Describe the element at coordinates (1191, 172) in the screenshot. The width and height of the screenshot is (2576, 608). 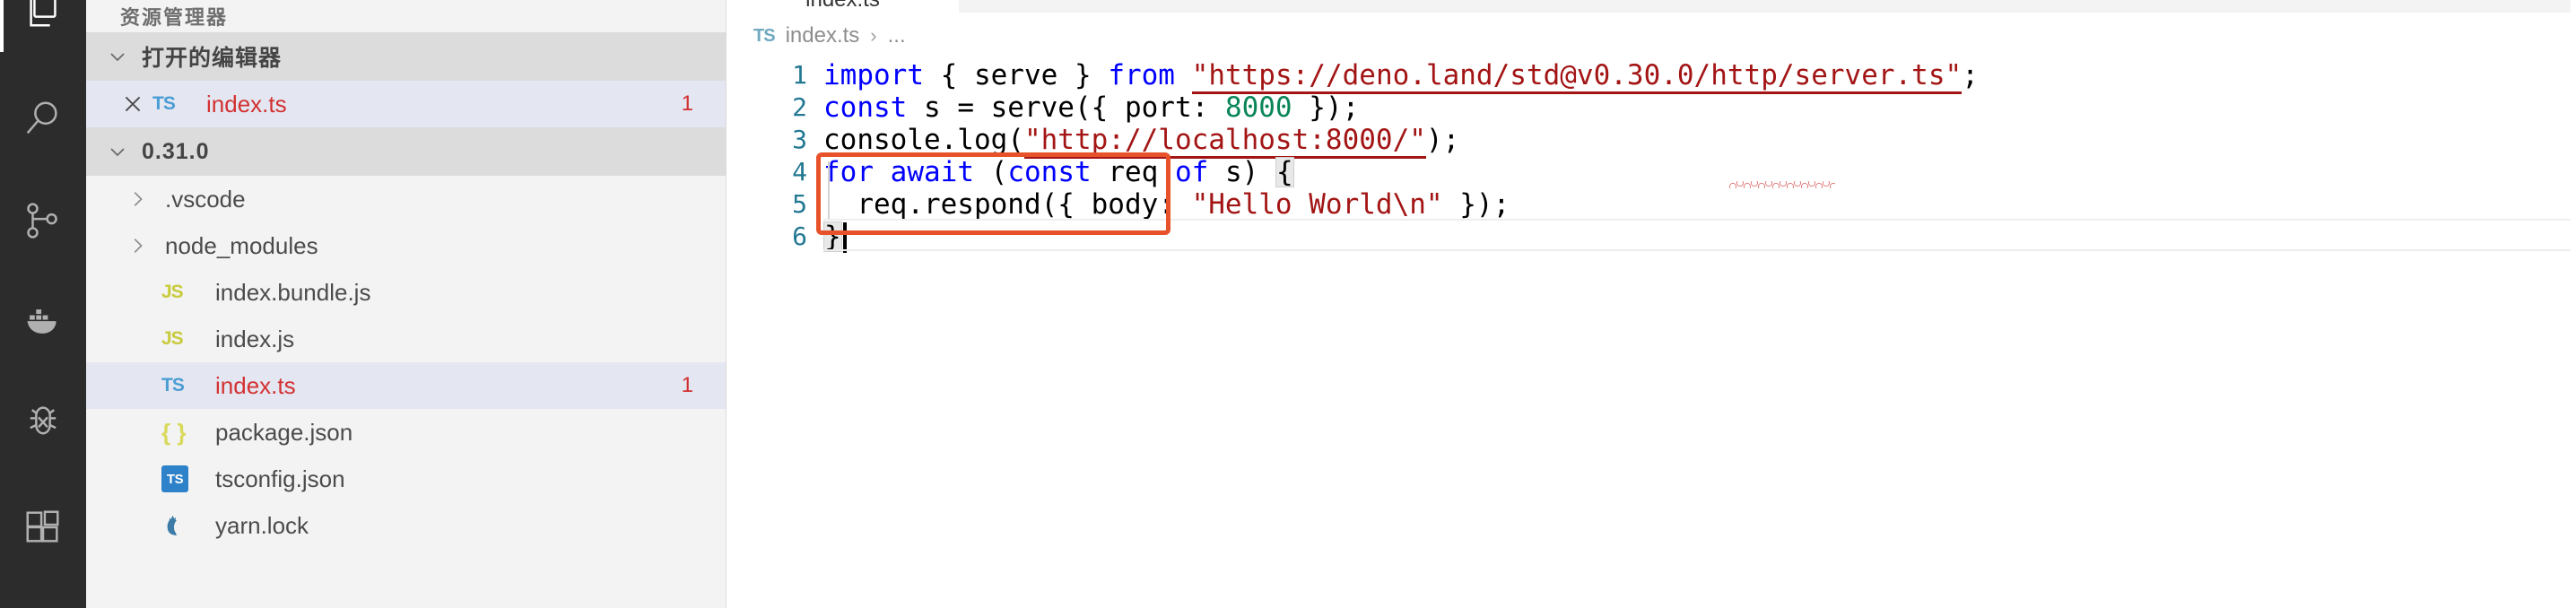
I see `token-keyword: of` at that location.